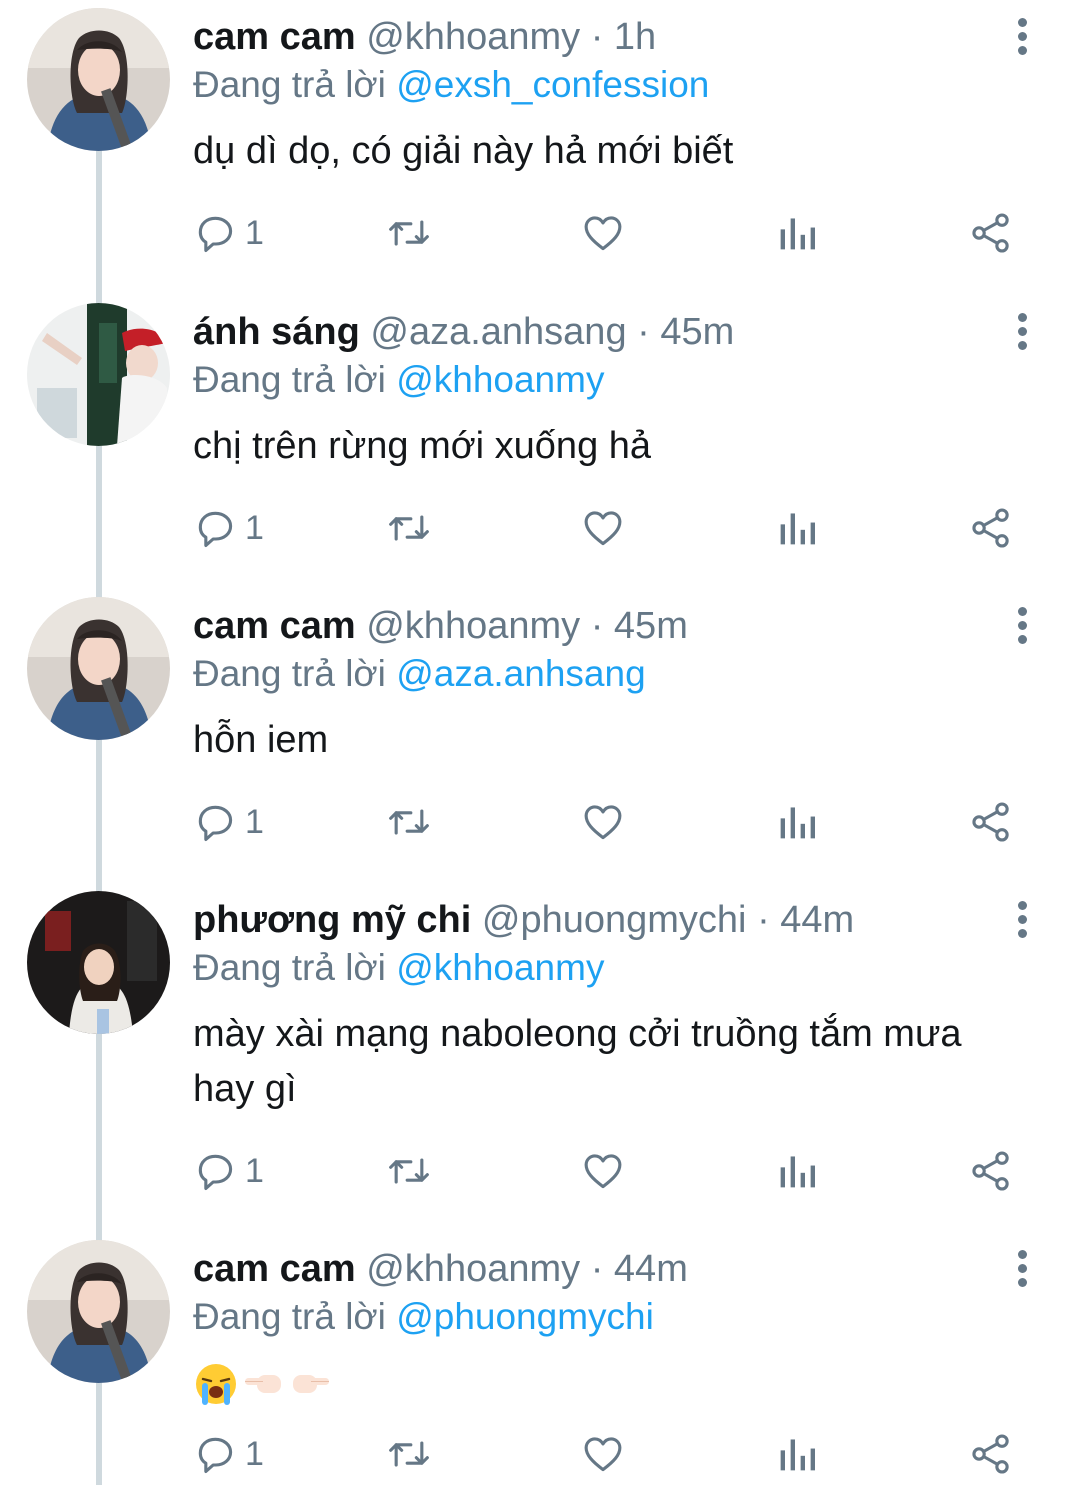 The width and height of the screenshot is (1080, 1485). I want to click on replying-to-line: Đang trả lời @exsh_confession, so click(451, 85).